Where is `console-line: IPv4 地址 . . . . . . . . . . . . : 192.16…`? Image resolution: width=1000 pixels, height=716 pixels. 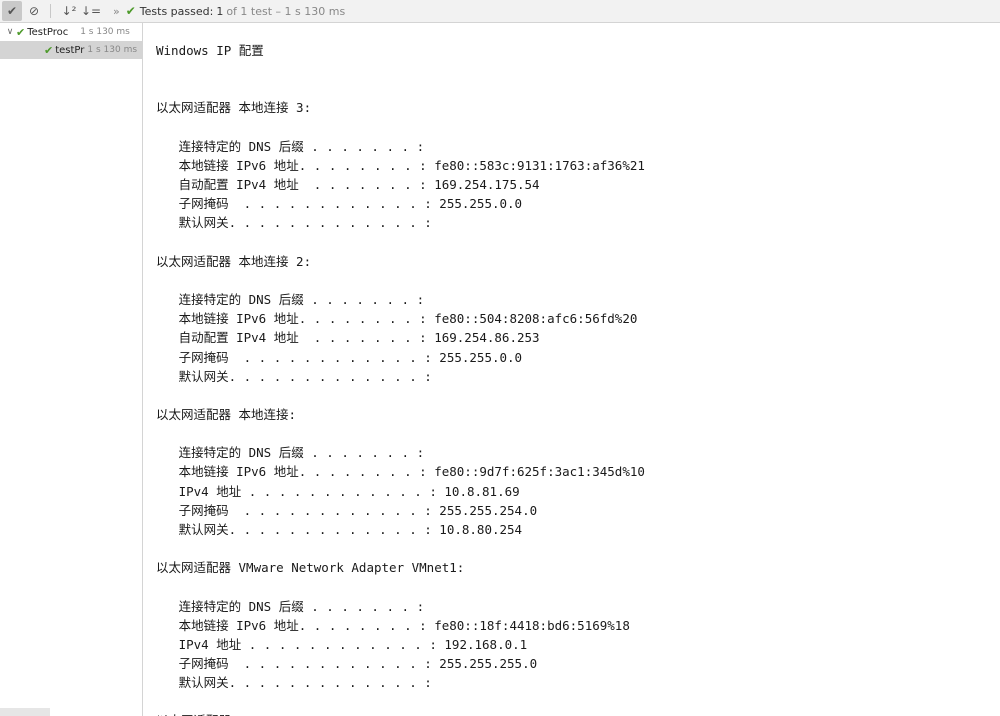
console-line: IPv4 地址 . . . . . . . . . . . . : 192.16… is located at coordinates (342, 644).